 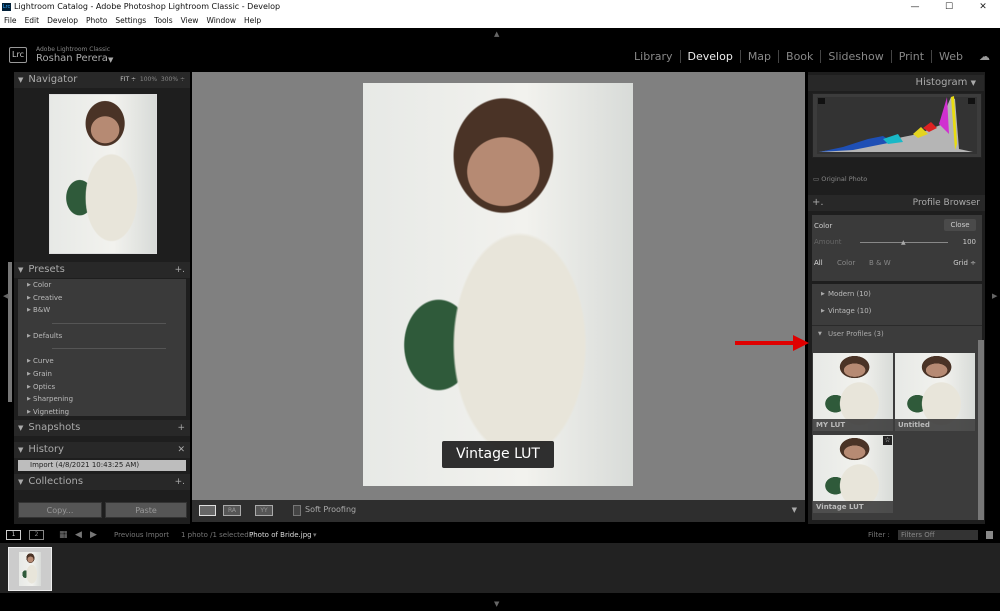 What do you see at coordinates (989, 535) in the screenshot?
I see `filter-lock-icon` at bounding box center [989, 535].